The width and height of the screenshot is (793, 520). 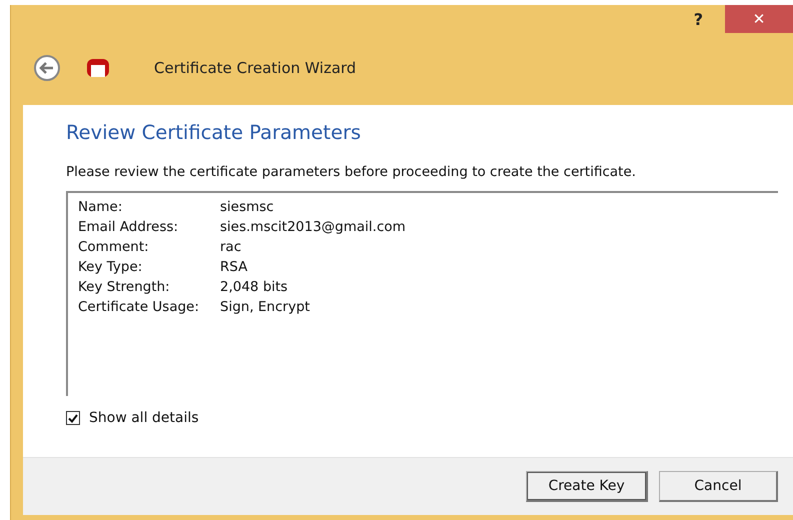 I want to click on detail-label: Name:, so click(x=101, y=208).